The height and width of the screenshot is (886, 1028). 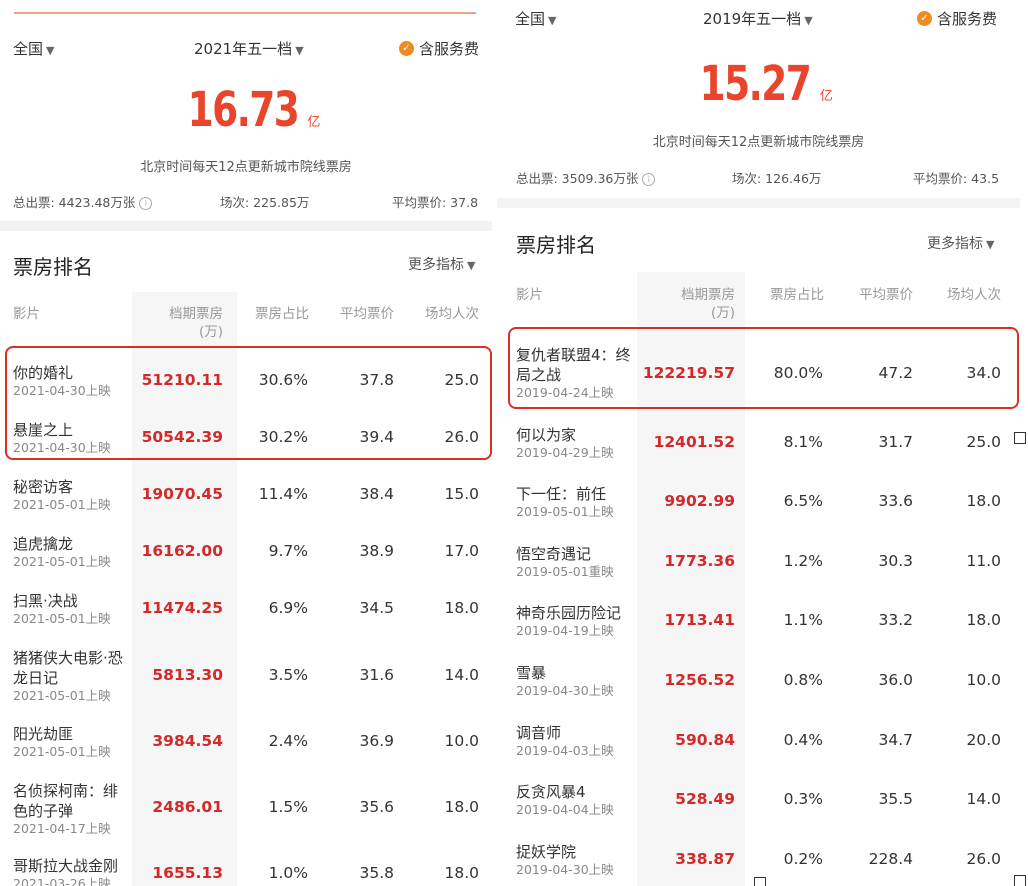 What do you see at coordinates (243, 49) in the screenshot?
I see `period-label: 2021年五一档` at bounding box center [243, 49].